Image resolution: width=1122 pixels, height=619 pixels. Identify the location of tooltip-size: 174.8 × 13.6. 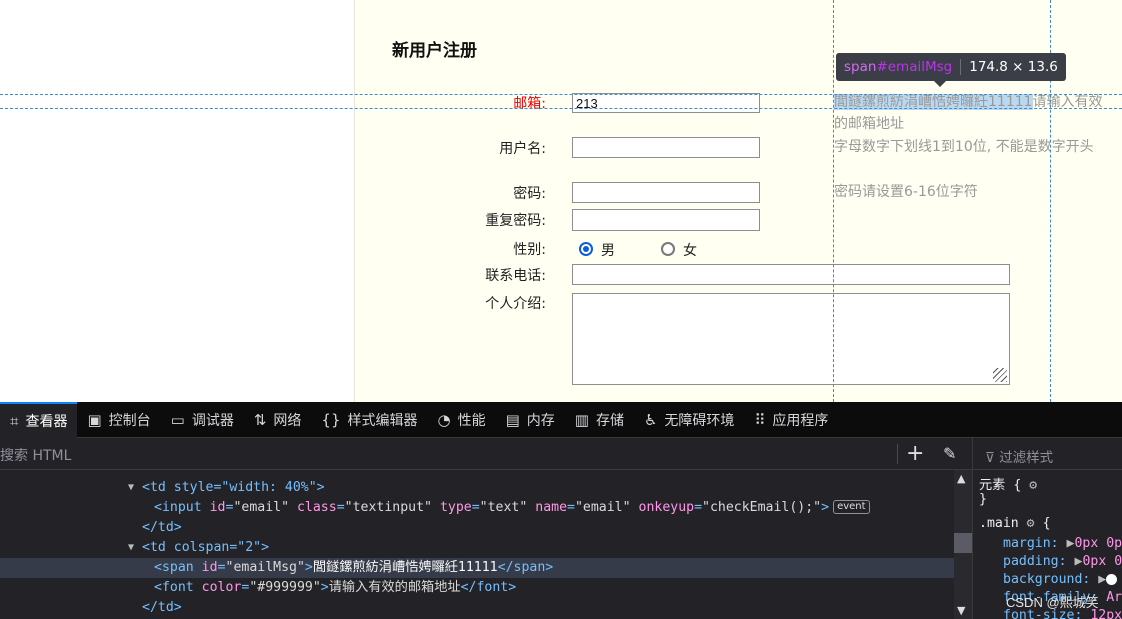
(1013, 67).